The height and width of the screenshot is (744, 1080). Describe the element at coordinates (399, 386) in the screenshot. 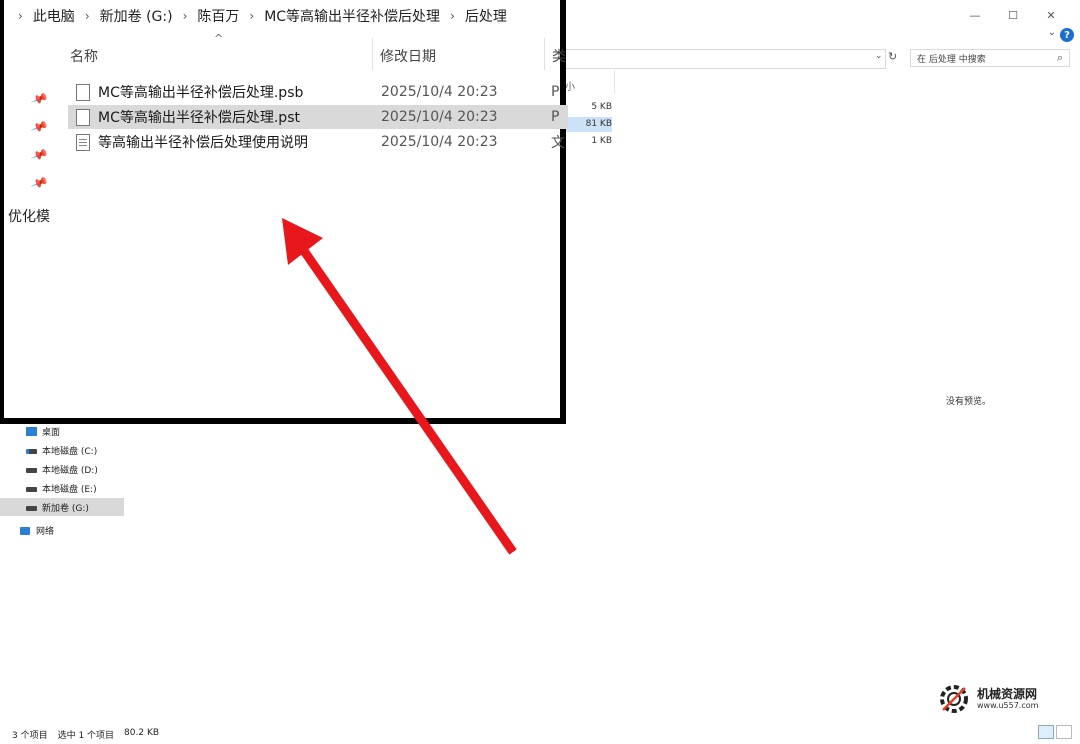

I see `red-arrow-annotation` at that location.